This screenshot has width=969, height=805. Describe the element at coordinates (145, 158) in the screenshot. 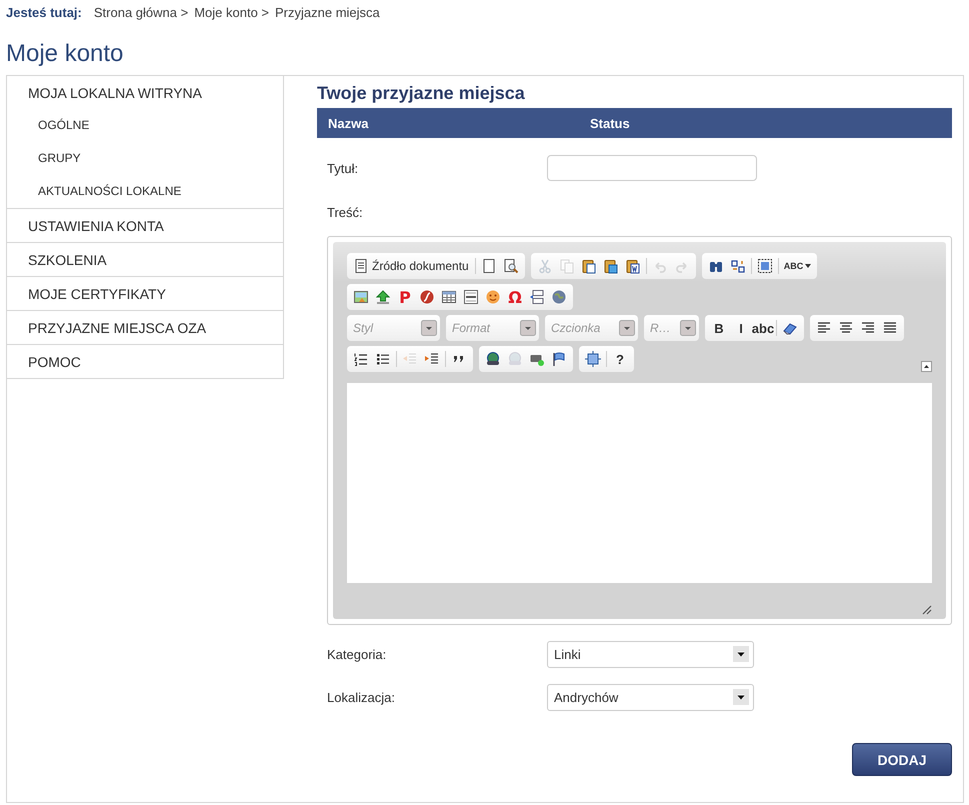

I see `sidebar-subitem: GRUPY` at that location.